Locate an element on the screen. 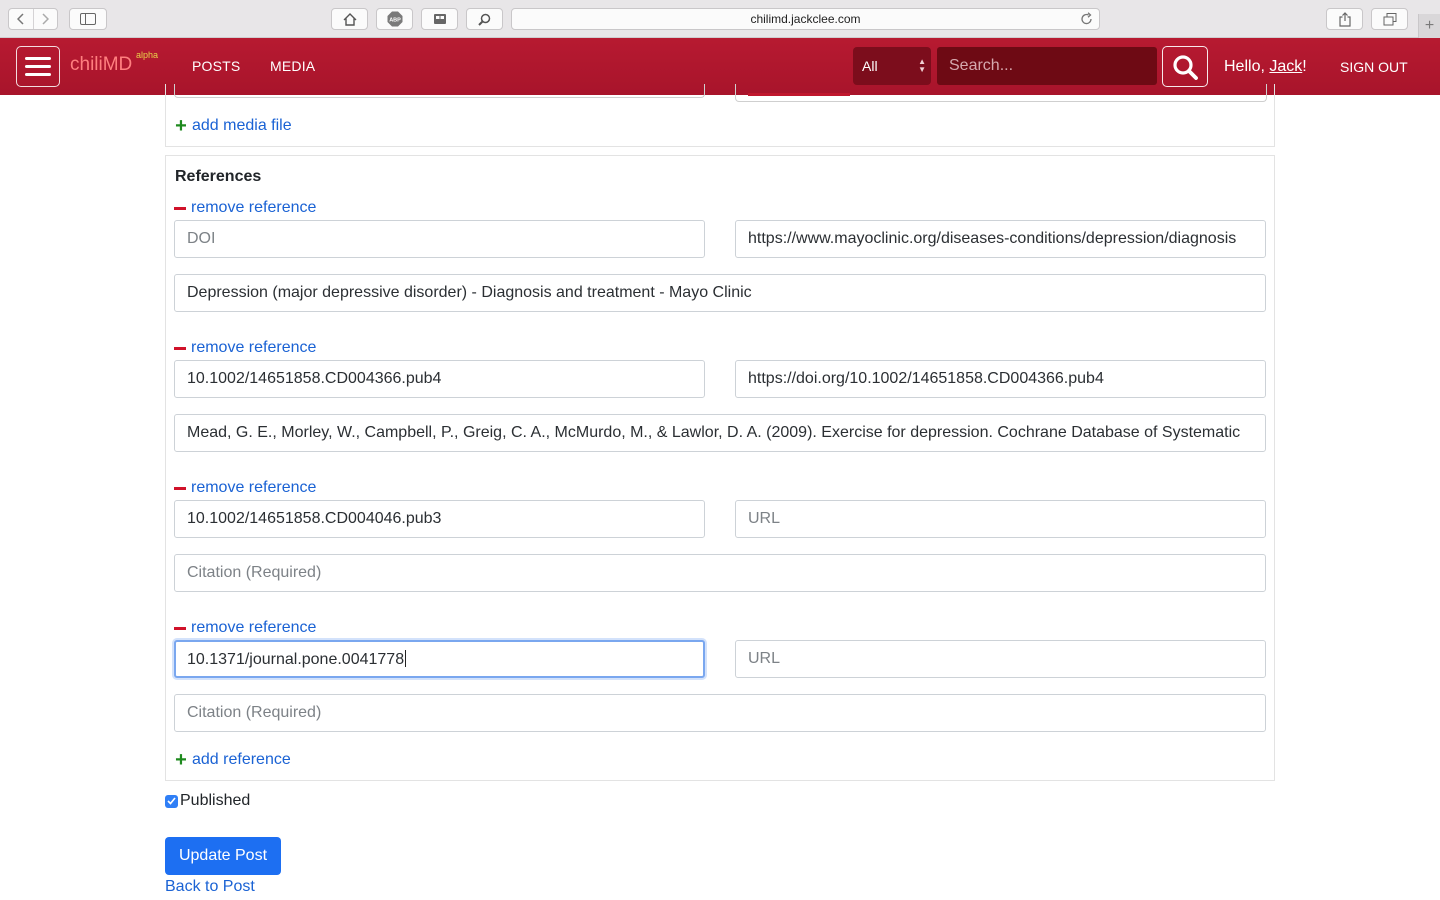 The height and width of the screenshot is (900, 1440). brand-logo: chiliMD alpha is located at coordinates (114, 63).